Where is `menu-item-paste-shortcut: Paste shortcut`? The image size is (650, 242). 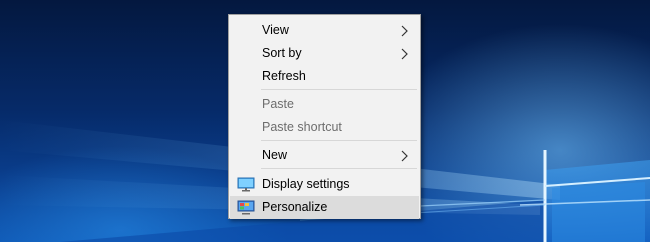 menu-item-paste-shortcut: Paste shortcut is located at coordinates (324, 127).